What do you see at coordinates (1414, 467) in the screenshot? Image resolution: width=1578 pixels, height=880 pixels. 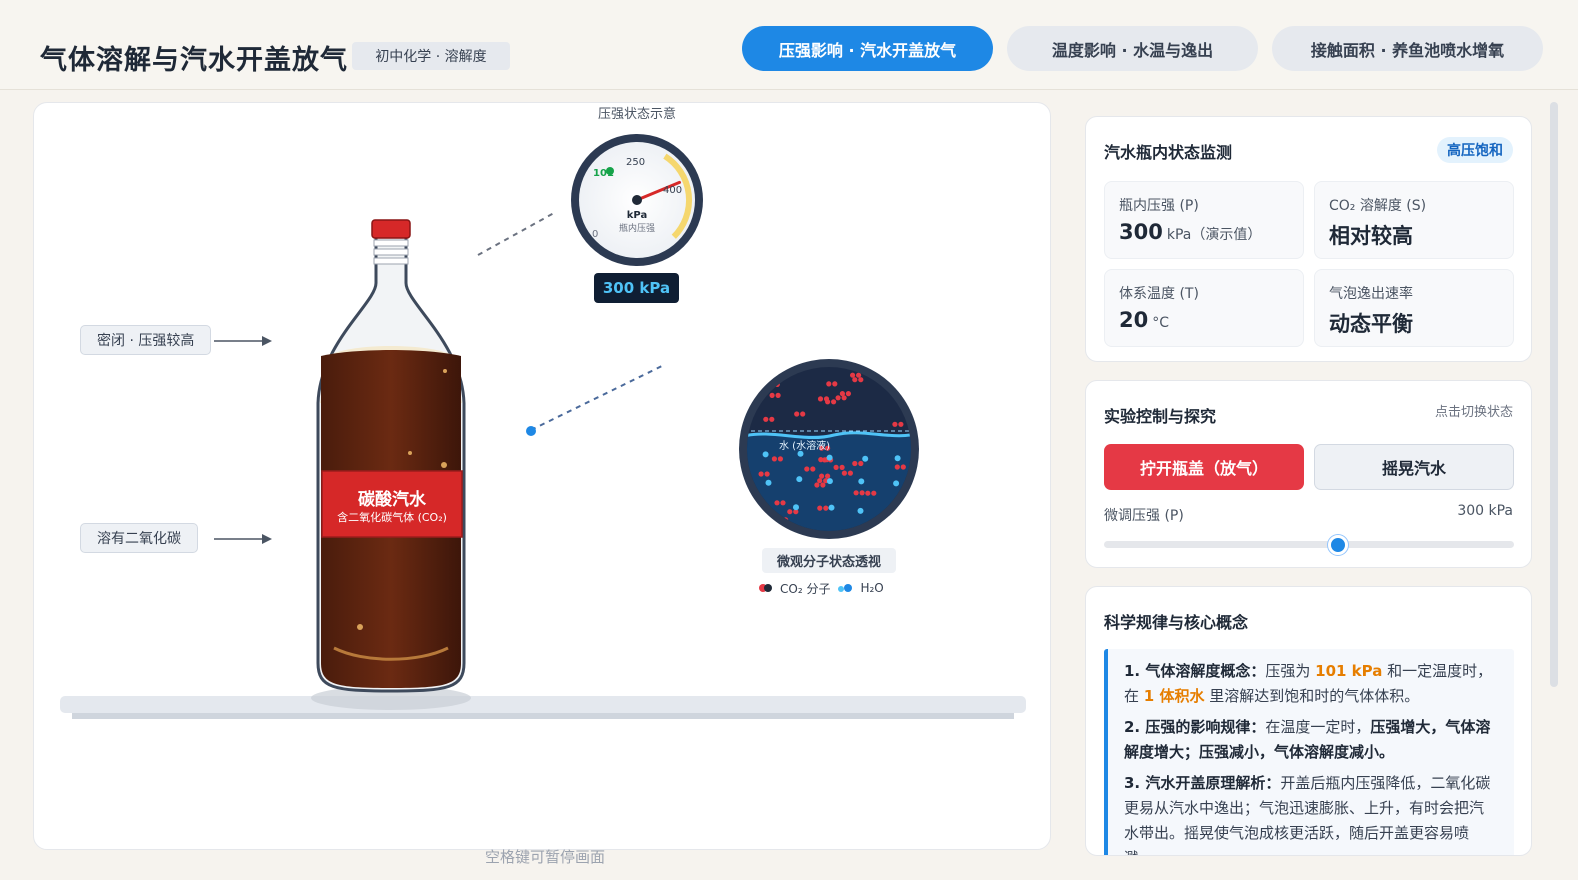 I see `shake-button: 摇晃汽水` at bounding box center [1414, 467].